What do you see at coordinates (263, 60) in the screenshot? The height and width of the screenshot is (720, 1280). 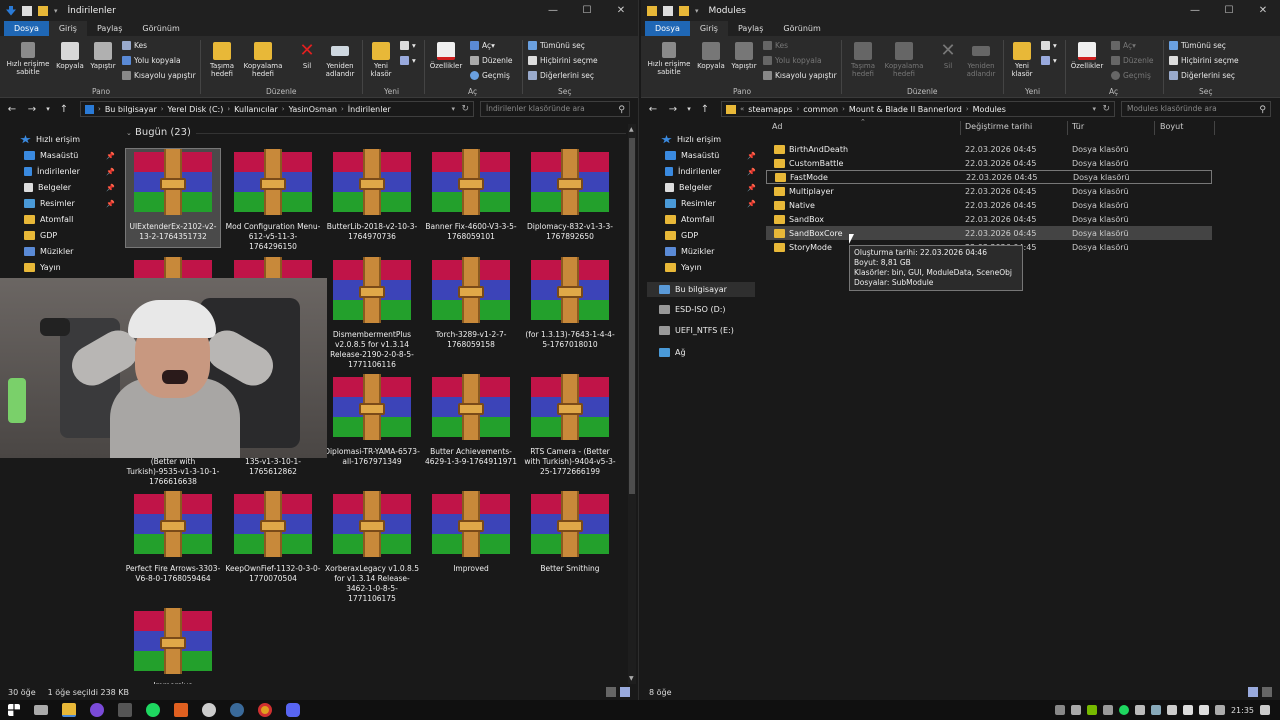 I see `copy-to-button: Kopyalama hedefi` at bounding box center [263, 60].